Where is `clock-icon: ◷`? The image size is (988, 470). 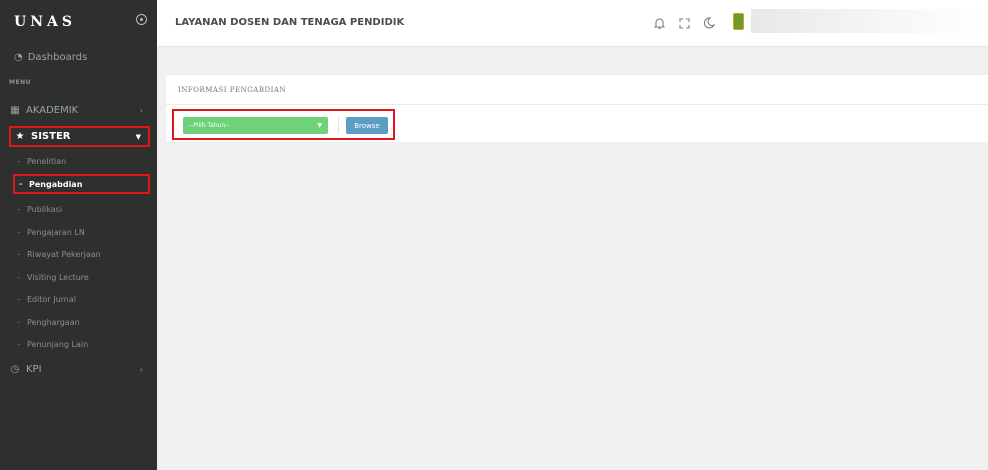
clock-icon: ◷ is located at coordinates (15, 369).